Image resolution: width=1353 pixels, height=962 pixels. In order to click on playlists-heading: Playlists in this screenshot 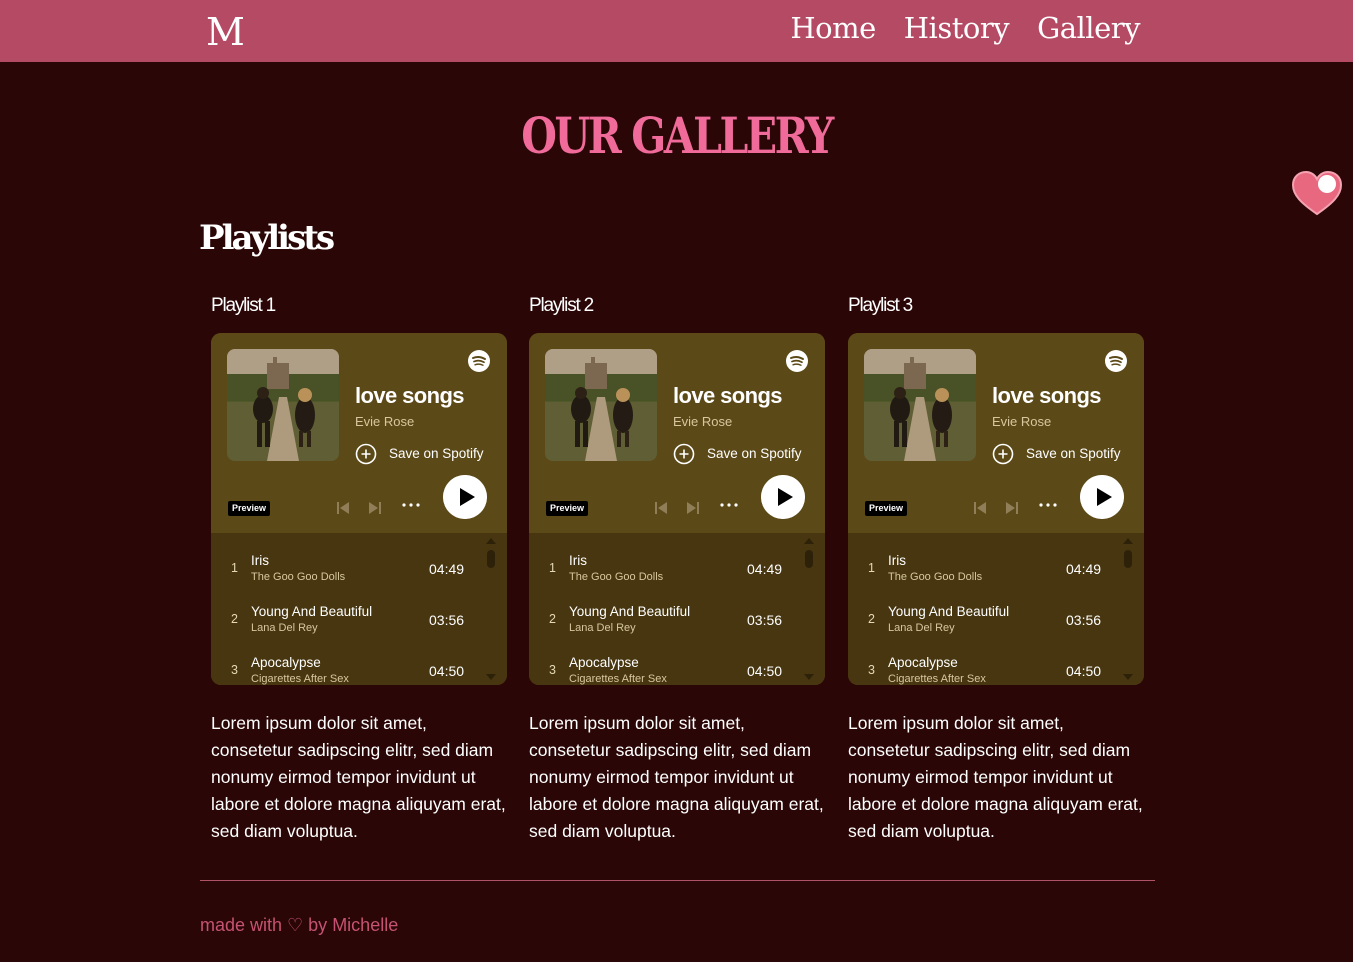, I will do `click(267, 238)`.